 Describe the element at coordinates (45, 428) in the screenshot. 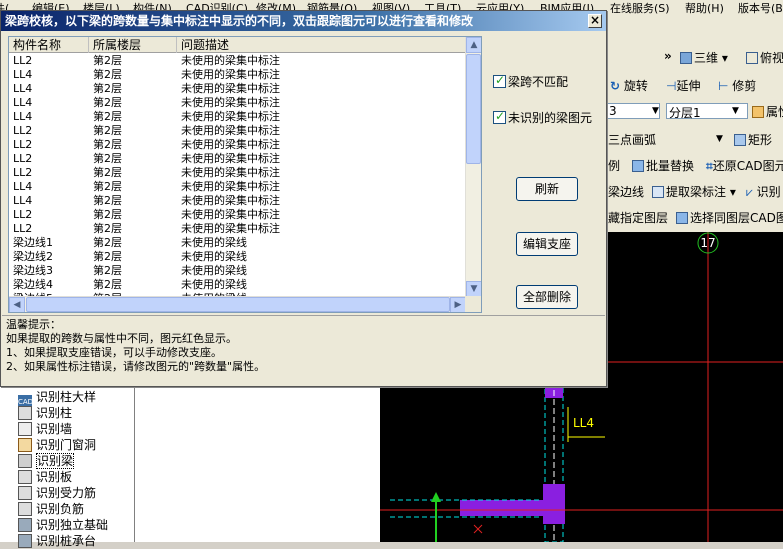

I see `tree-item-wall: 识别墙` at that location.